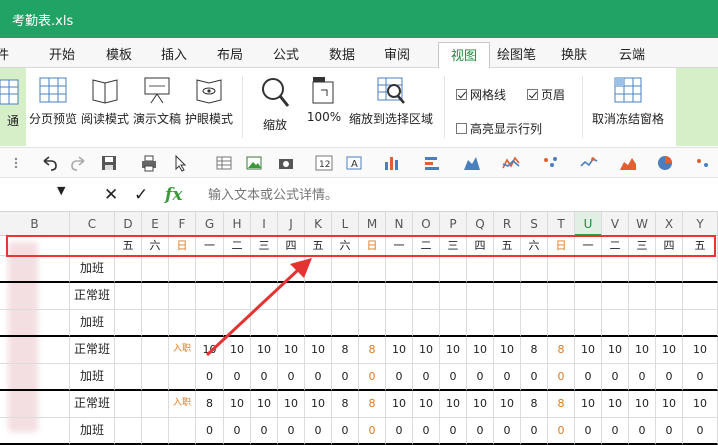 The width and height of the screenshot is (718, 445). What do you see at coordinates (181, 163) in the screenshot?
I see `pointer-icon` at bounding box center [181, 163].